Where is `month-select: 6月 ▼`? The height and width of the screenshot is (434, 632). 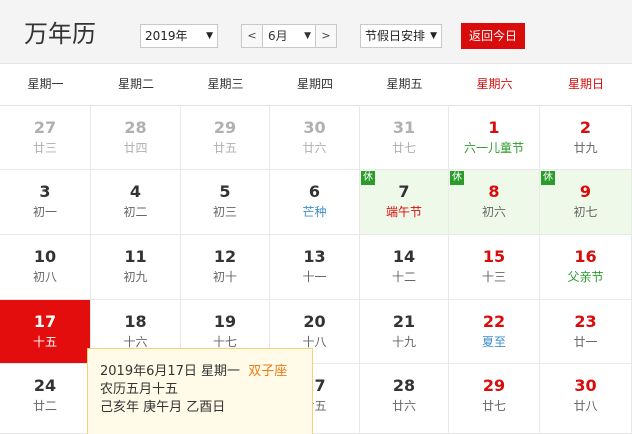
month-select: 6月 ▼ is located at coordinates (289, 36).